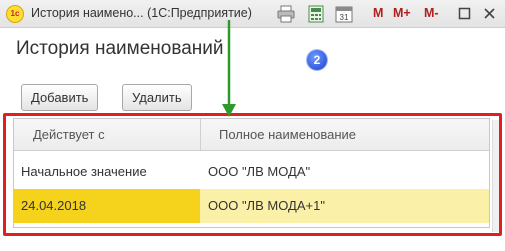 The image size is (505, 251). I want to click on annotation-arrow-icon, so click(229, 68).